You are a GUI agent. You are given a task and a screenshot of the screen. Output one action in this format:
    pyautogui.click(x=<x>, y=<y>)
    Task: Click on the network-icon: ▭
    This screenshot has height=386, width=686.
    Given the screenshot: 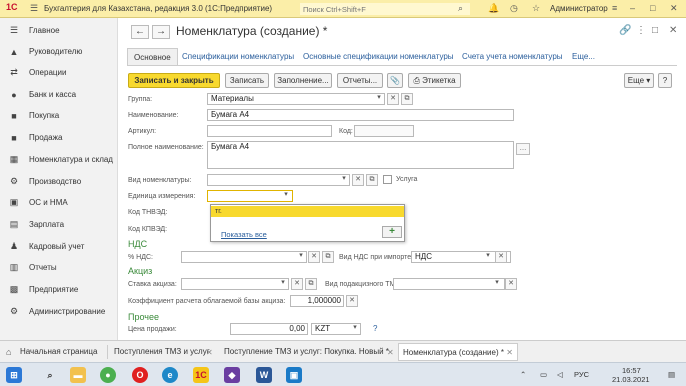 What is the action you would take?
    pyautogui.click(x=543, y=374)
    